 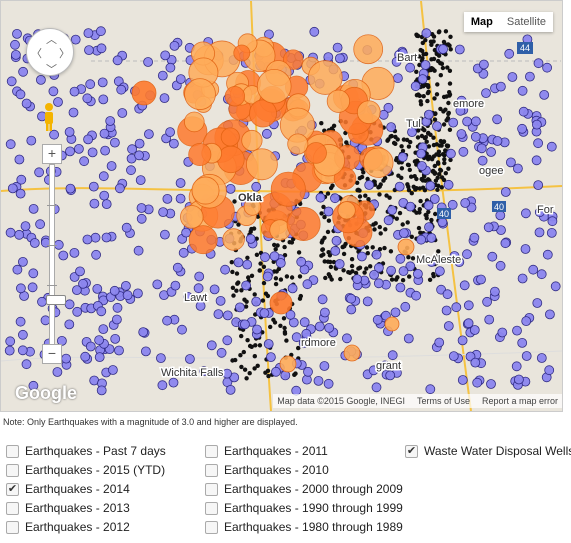 What do you see at coordinates (195, 298) in the screenshot?
I see `city-label: Lawt` at bounding box center [195, 298].